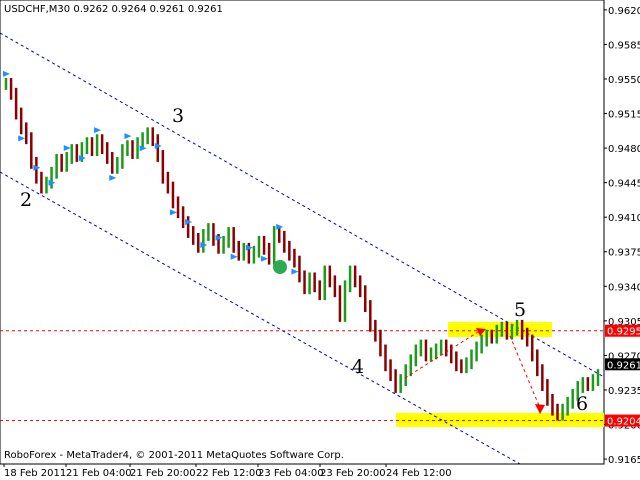  Describe the element at coordinates (358, 367) in the screenshot. I see `wave-label-4: 4` at that location.